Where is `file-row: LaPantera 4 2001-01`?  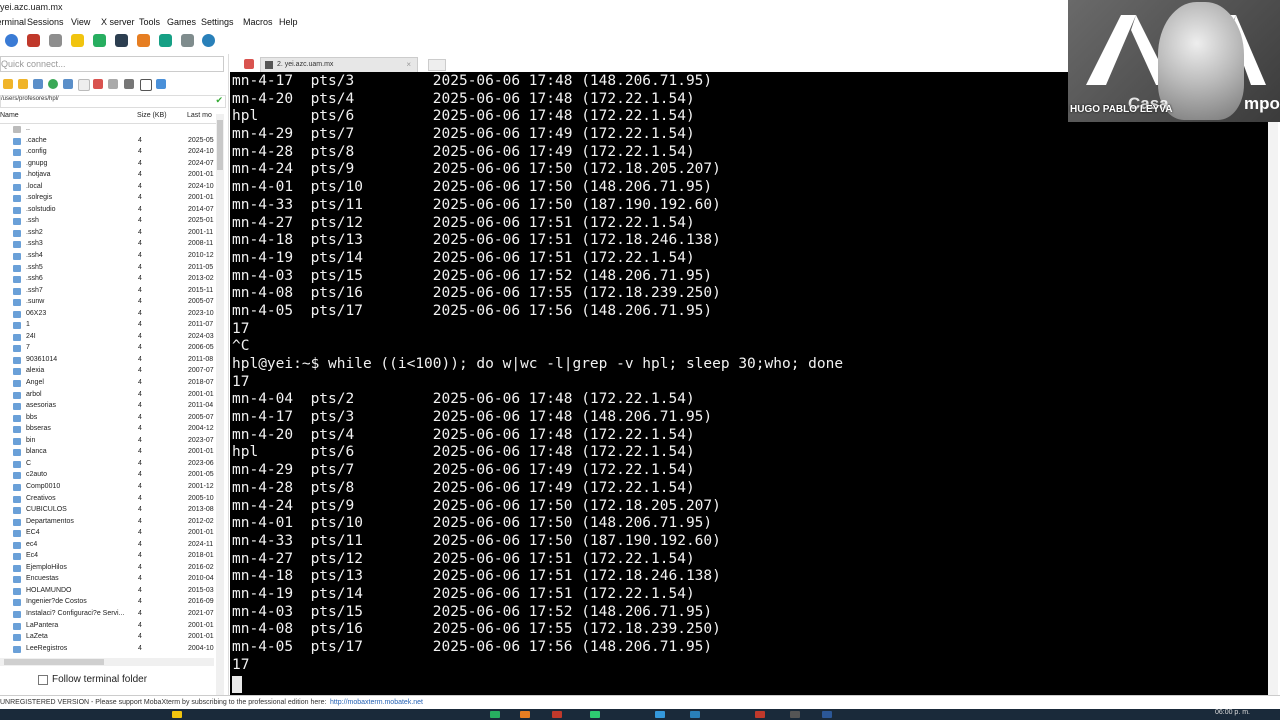 file-row: LaPantera 4 2001-01 is located at coordinates (107, 627).